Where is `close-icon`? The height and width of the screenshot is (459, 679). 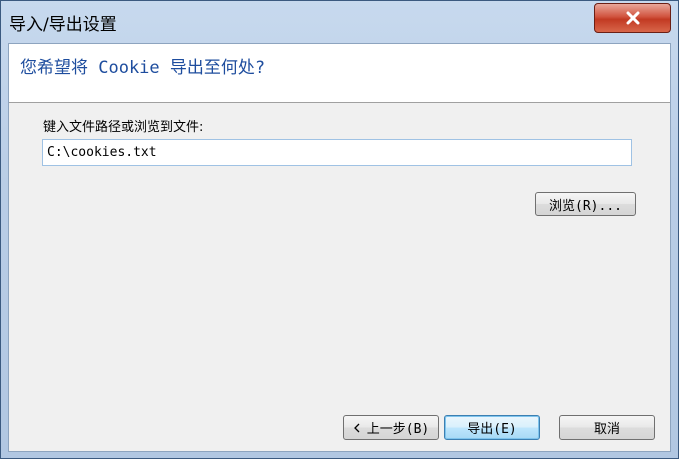 close-icon is located at coordinates (632, 18).